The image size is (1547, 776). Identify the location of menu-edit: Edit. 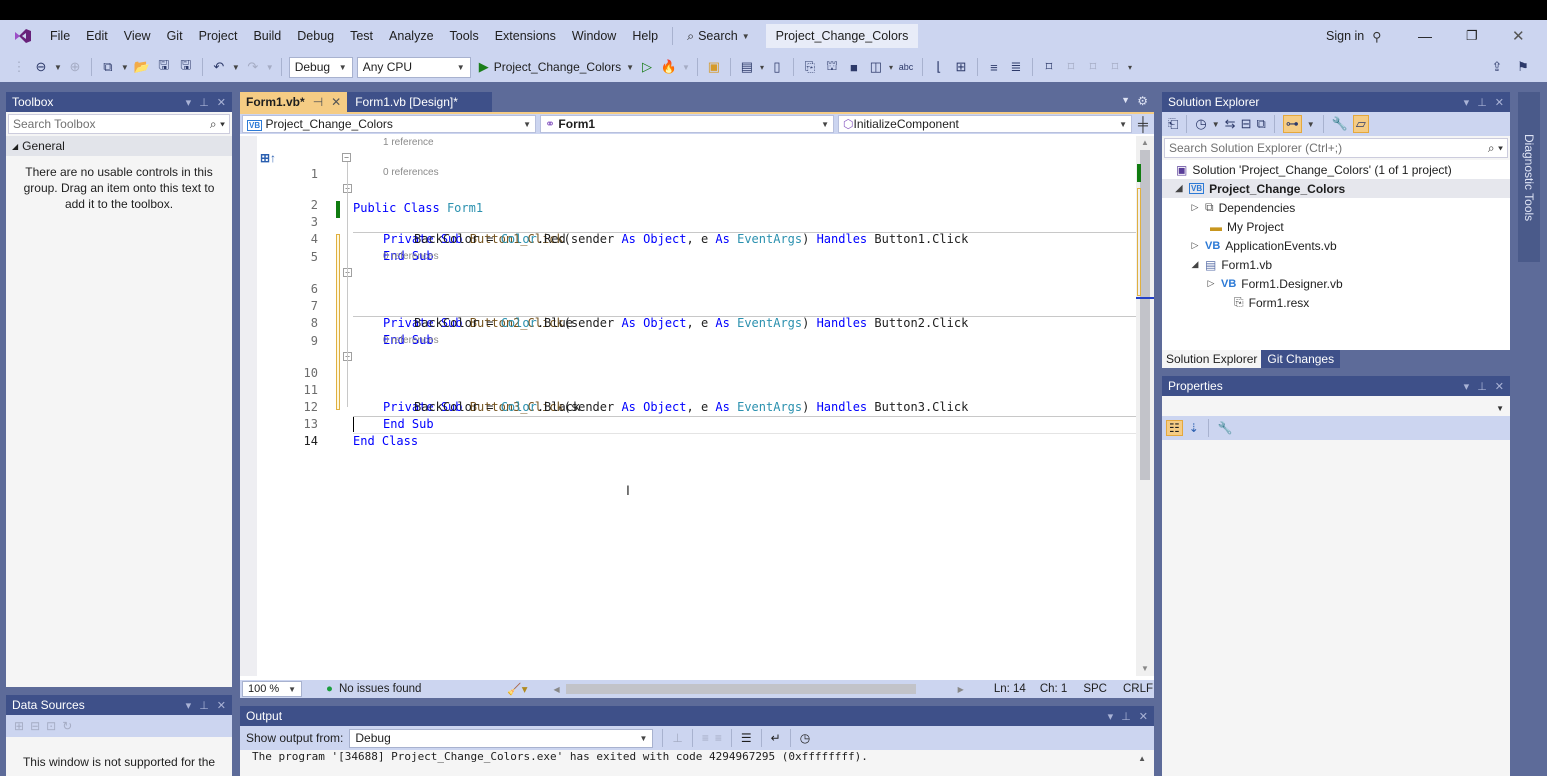
(97, 36).